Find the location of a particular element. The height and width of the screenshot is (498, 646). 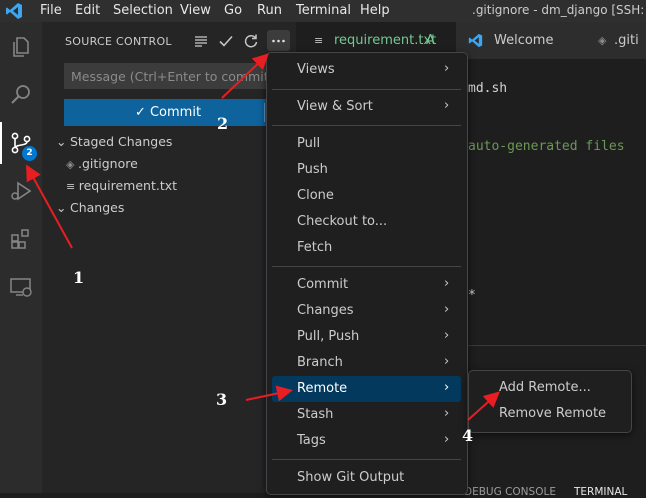

remote-submenu: Add Remote... Remove Remote is located at coordinates (550, 401).